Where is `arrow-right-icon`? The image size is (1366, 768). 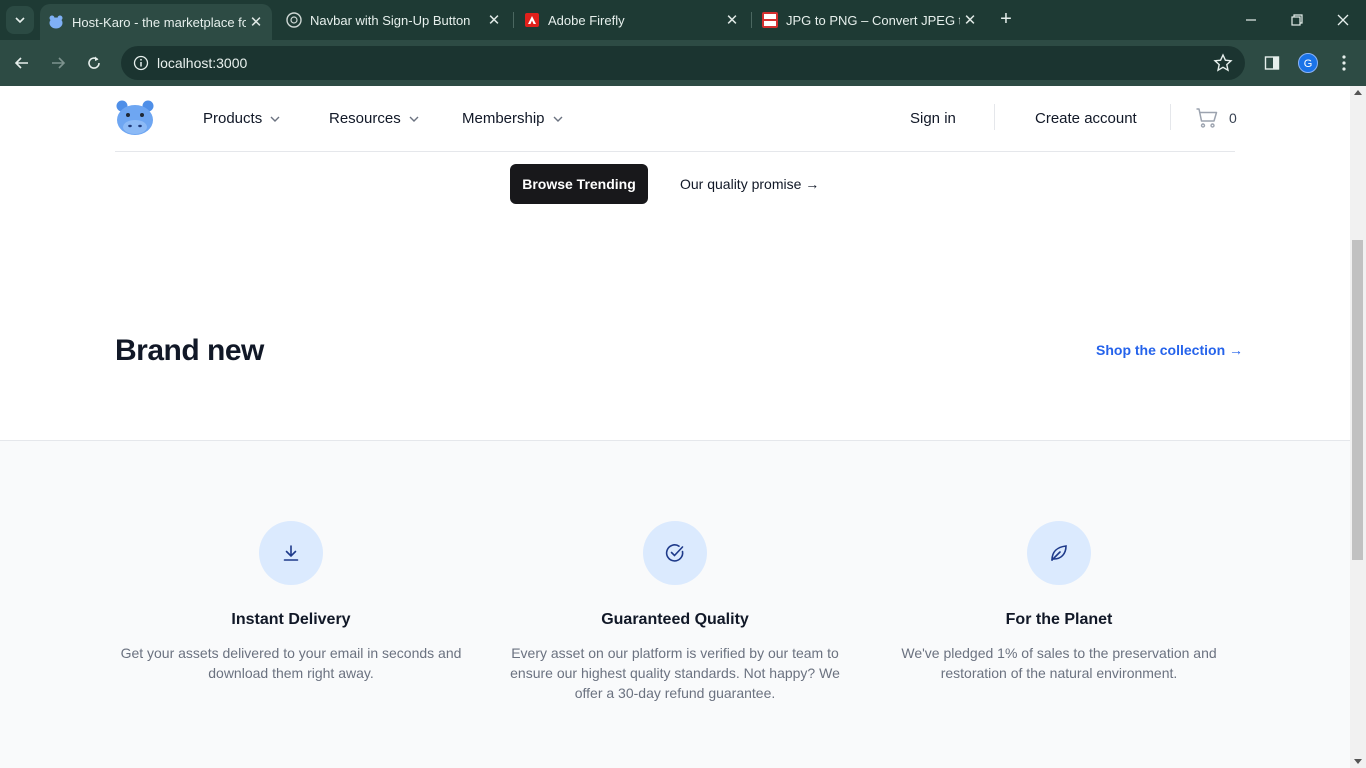
arrow-right-icon is located at coordinates (59, 63).